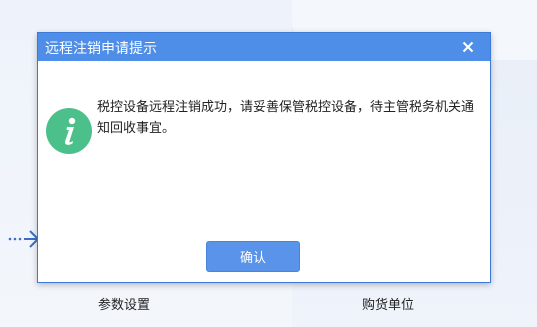 The height and width of the screenshot is (327, 537). I want to click on dialog-message: 税控设备远程注销成功，请妥善保管税控设备，待主管税务机关通知回收事宜。, so click(286, 118).